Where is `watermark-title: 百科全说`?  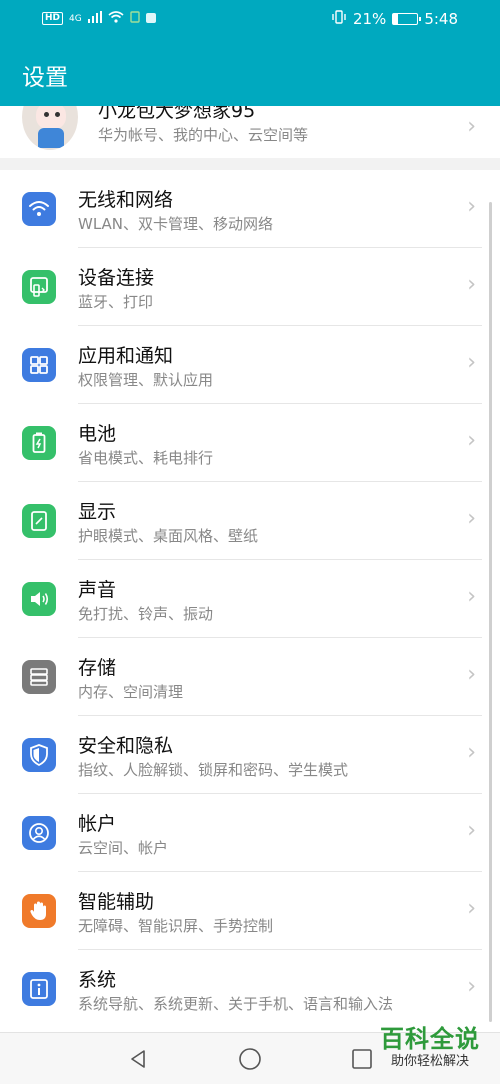
watermark-title: 百科全说 is located at coordinates (430, 1039).